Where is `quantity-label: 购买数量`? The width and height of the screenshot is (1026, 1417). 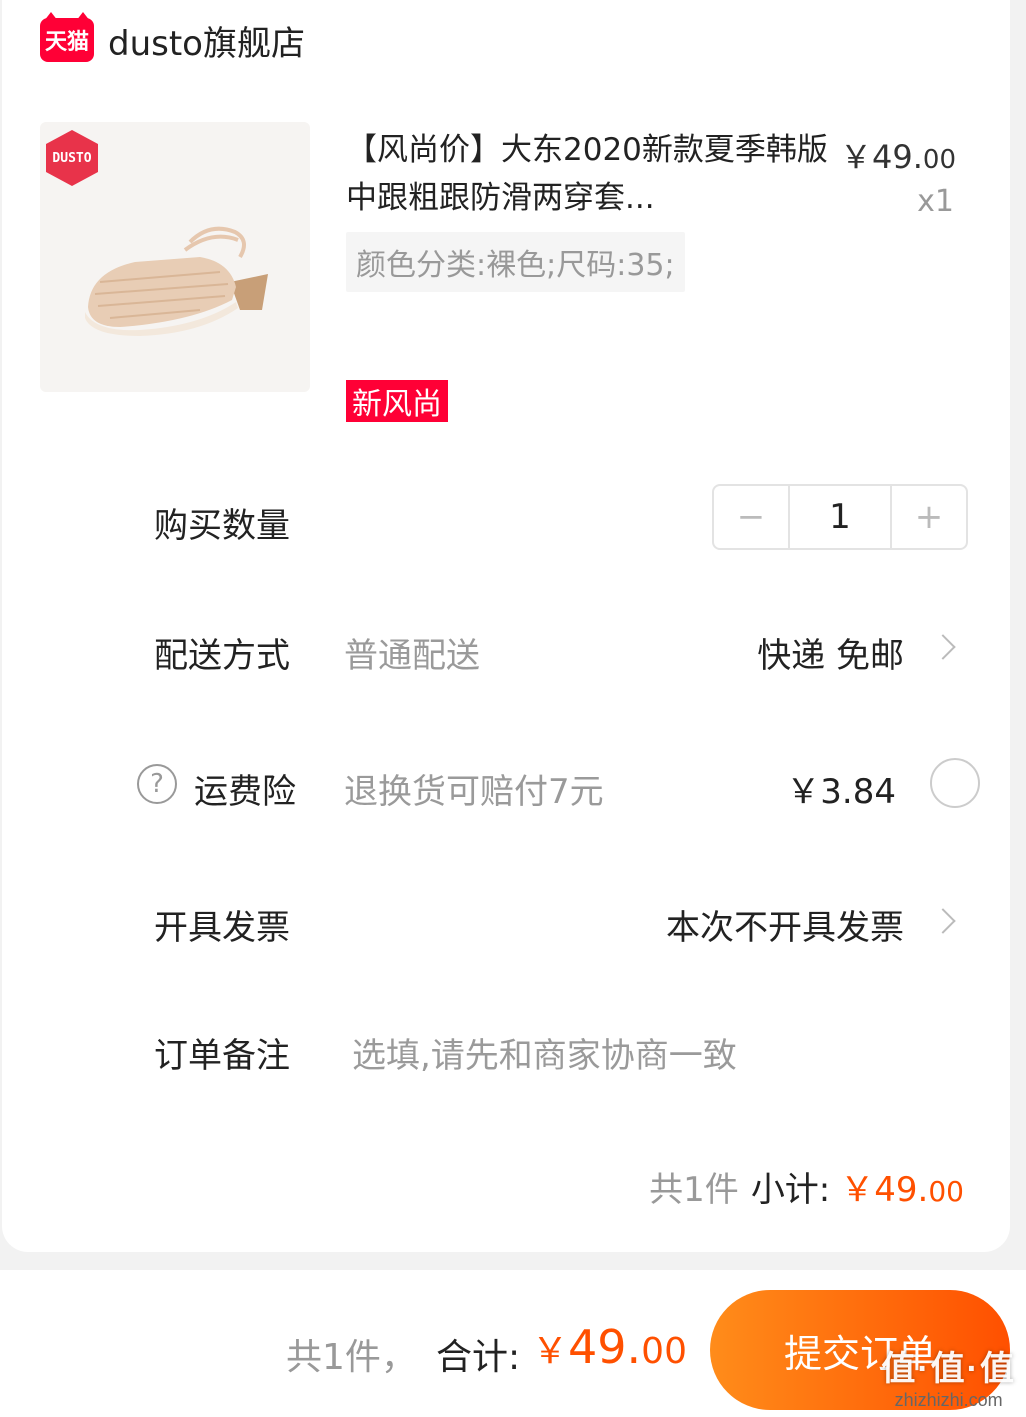
quantity-label: 购买数量 is located at coordinates (222, 526).